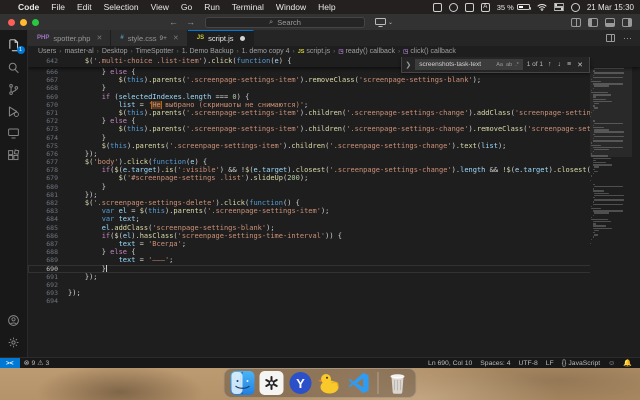 The width and height of the screenshot is (640, 400). Describe the element at coordinates (11, 22) in the screenshot. I see `close-window-button` at that location.